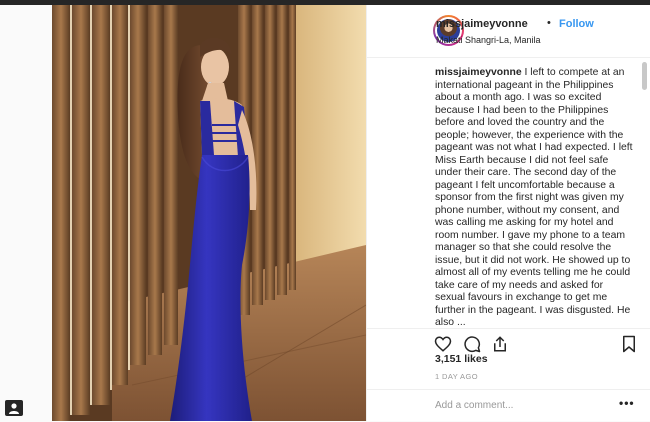 The height and width of the screenshot is (422, 650). What do you see at coordinates (520, 405) in the screenshot?
I see `comment-input` at bounding box center [520, 405].